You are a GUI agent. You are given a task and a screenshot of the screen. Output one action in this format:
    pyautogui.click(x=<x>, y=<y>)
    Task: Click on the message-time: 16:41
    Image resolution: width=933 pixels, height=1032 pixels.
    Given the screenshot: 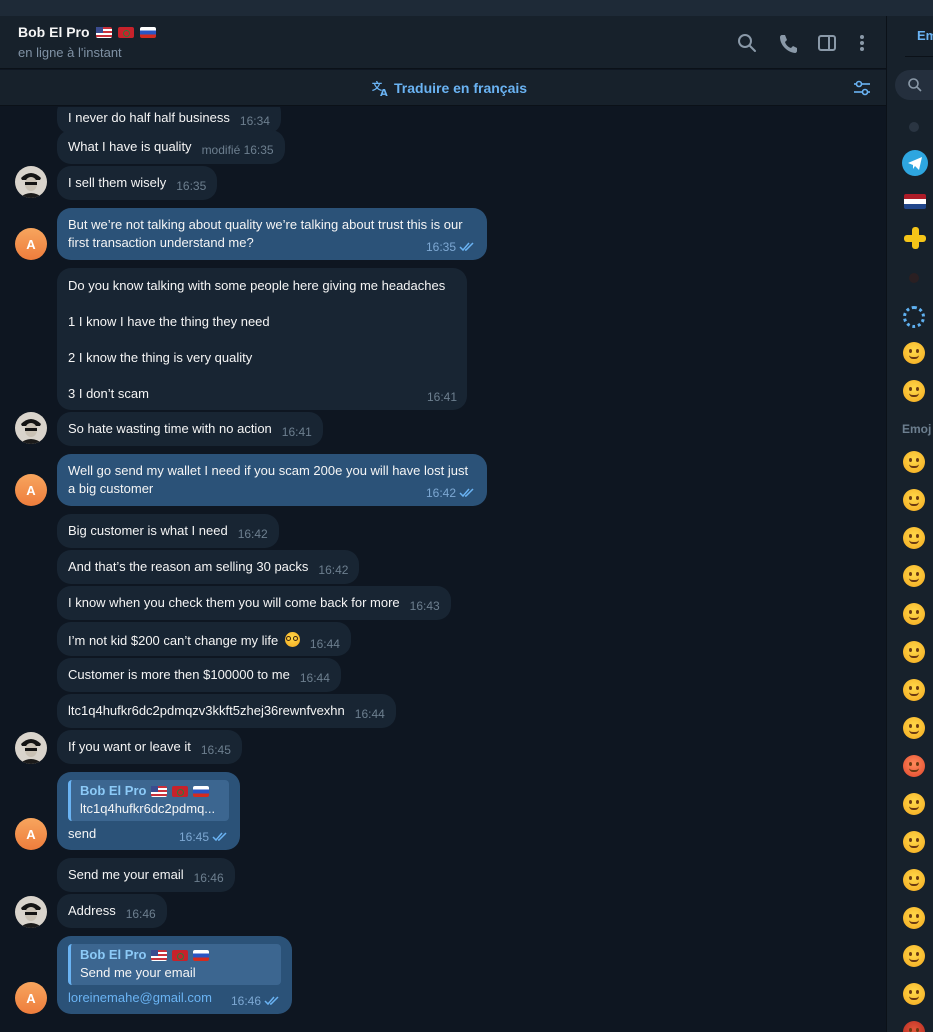 What is the action you would take?
    pyautogui.click(x=296, y=432)
    